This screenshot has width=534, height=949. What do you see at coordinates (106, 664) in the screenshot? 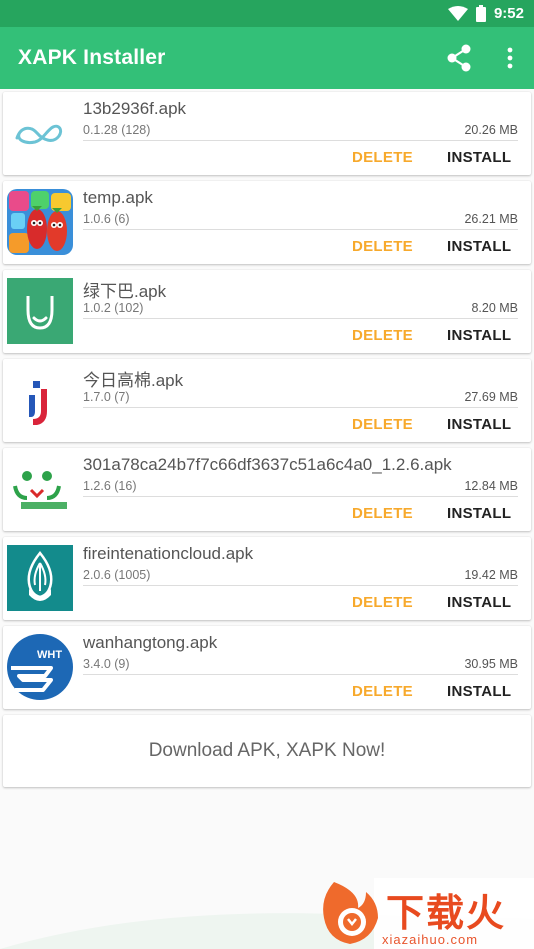
I see `apk-version: 3.4.0 (9)` at bounding box center [106, 664].